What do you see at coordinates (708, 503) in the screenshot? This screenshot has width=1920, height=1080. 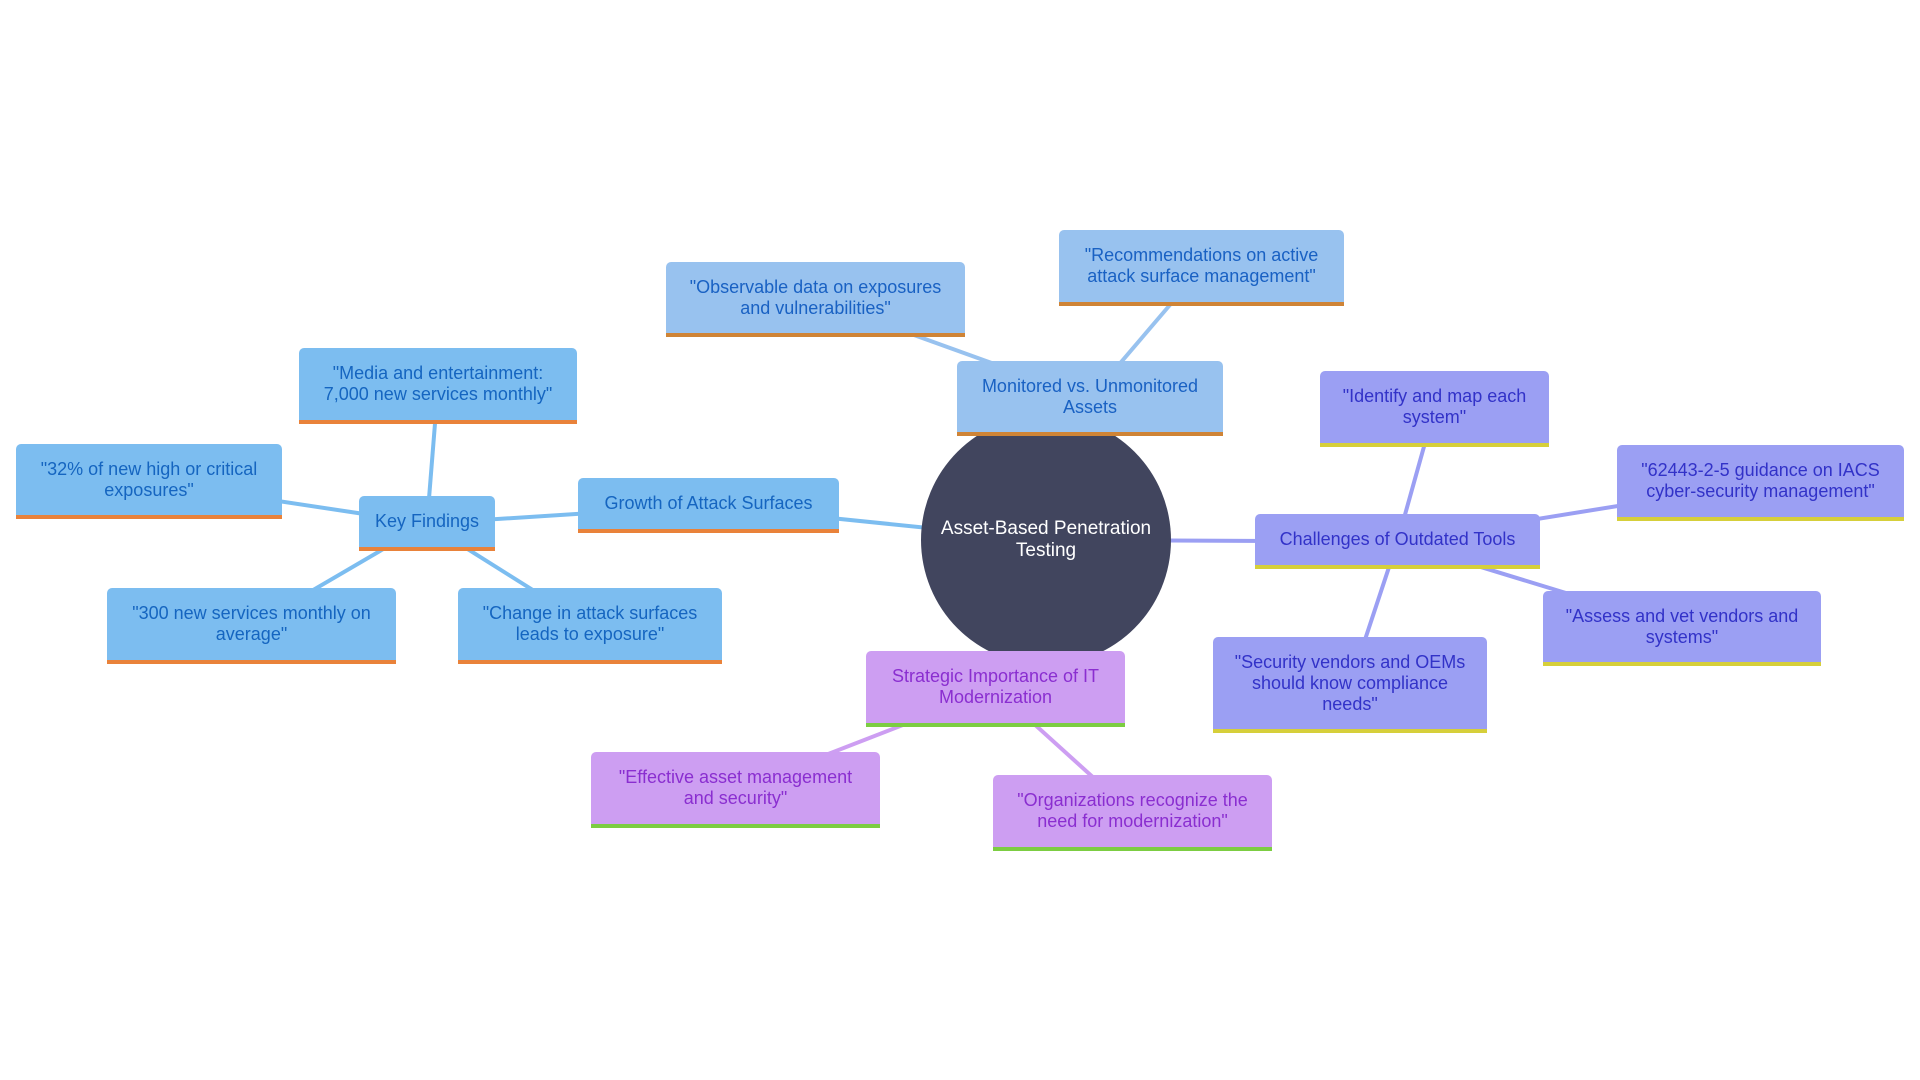 I see `node-label: Growth of Attack Surfaces` at bounding box center [708, 503].